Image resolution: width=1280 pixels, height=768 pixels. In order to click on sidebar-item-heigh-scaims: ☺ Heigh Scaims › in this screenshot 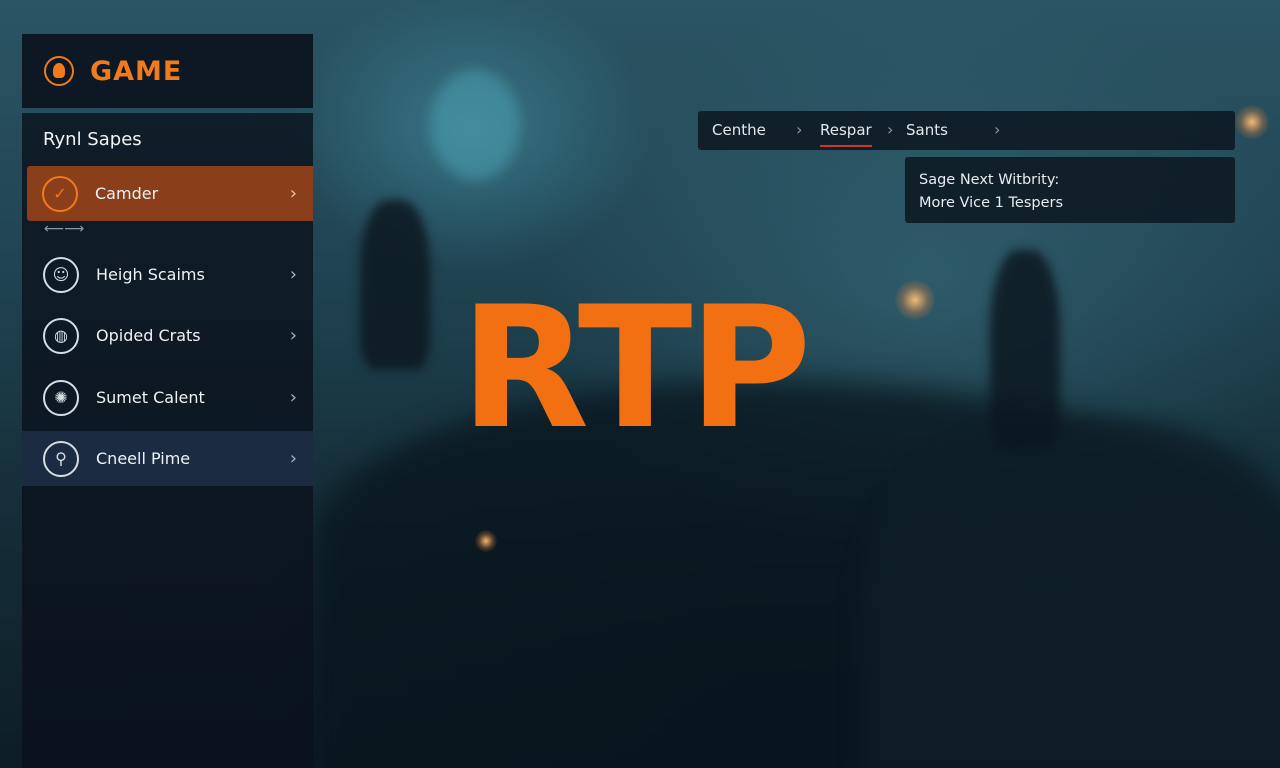, I will do `click(167, 274)`.